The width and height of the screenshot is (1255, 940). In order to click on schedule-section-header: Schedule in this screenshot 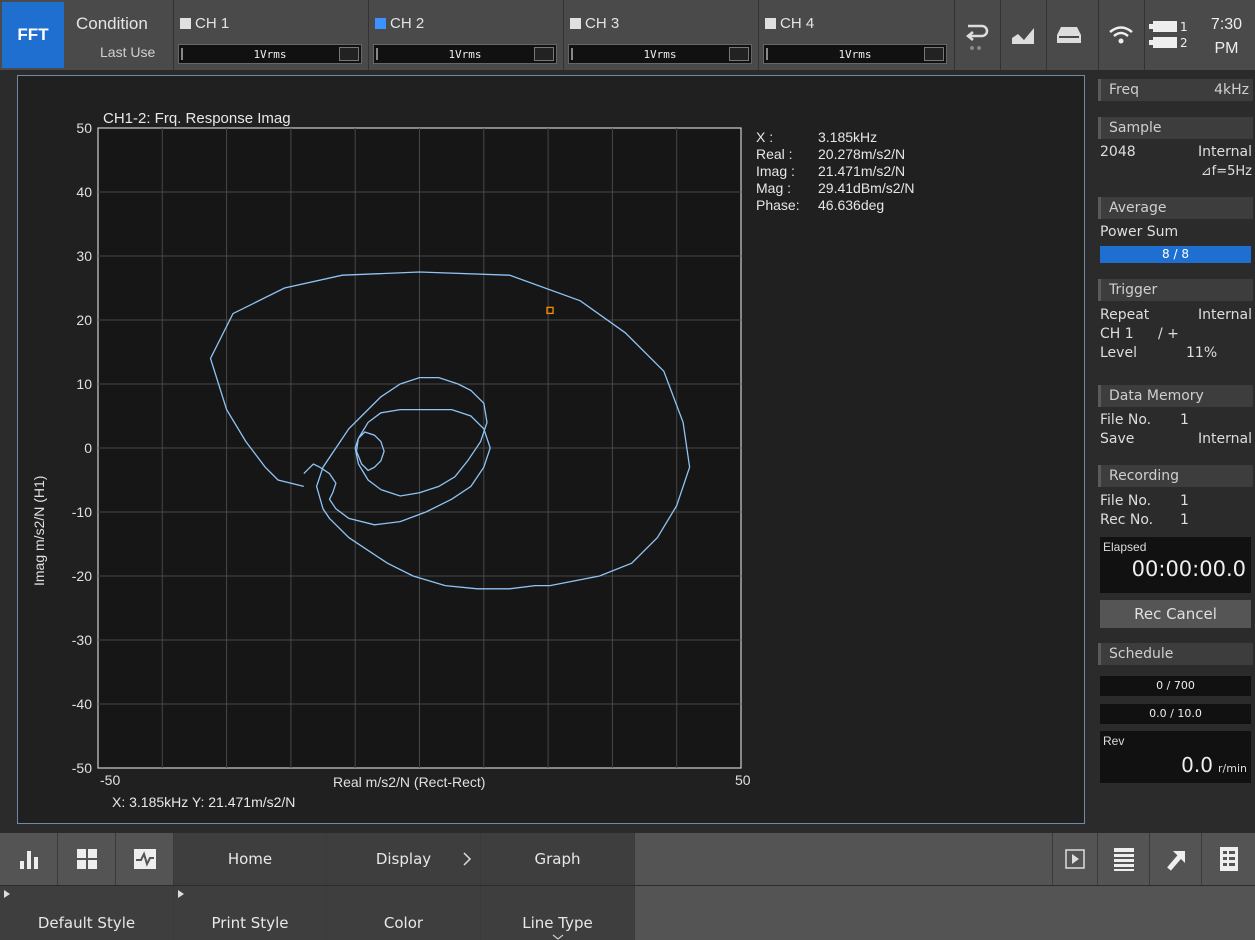, I will do `click(1175, 654)`.